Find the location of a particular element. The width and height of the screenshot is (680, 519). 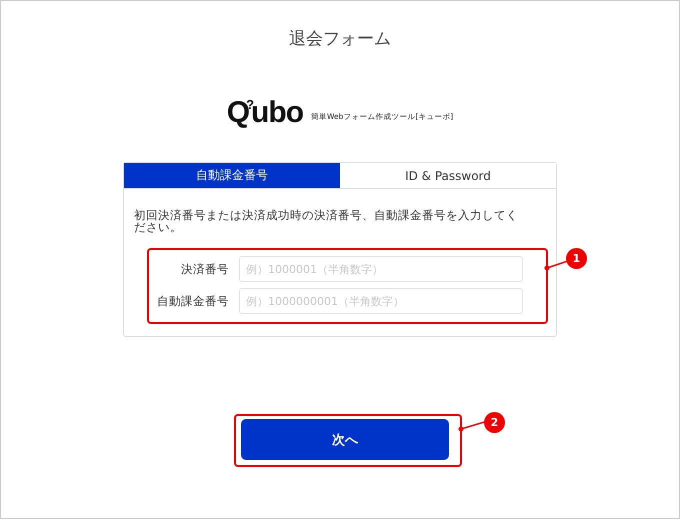

logo-wordmark: Q$^{?}$ubo is located at coordinates (265, 113).